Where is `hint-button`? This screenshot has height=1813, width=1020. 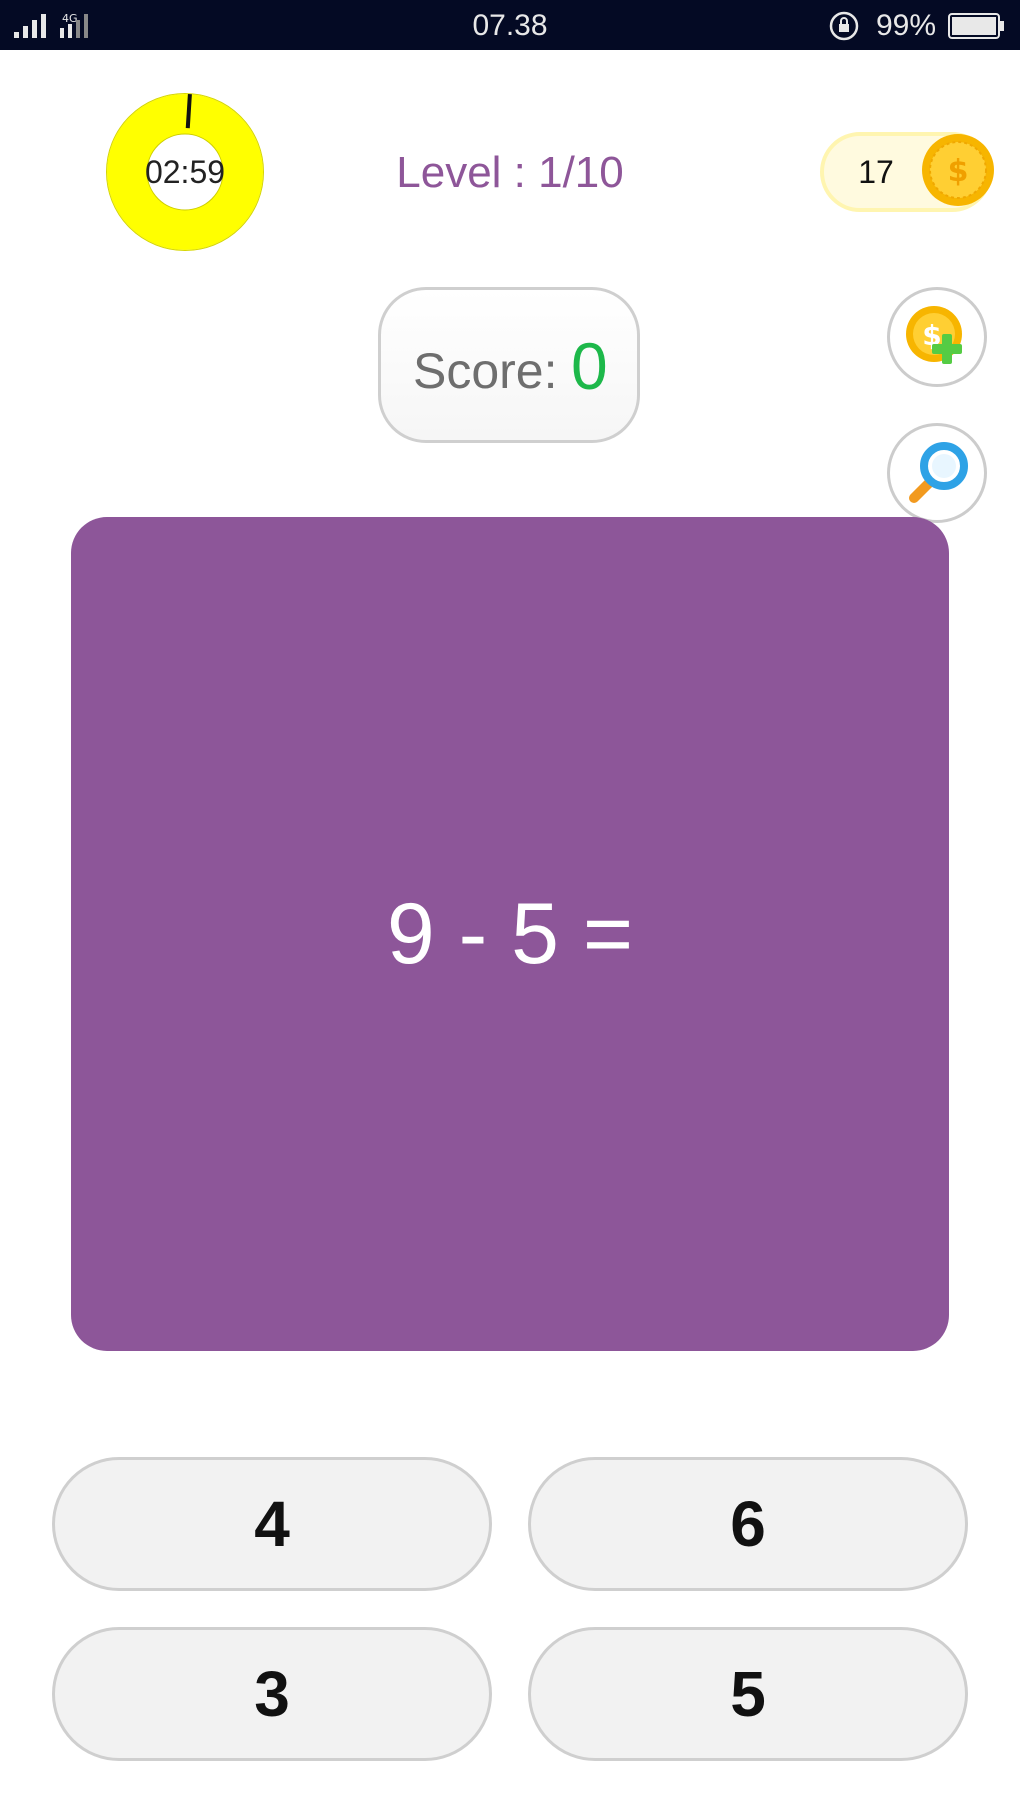
hint-button is located at coordinates (937, 473).